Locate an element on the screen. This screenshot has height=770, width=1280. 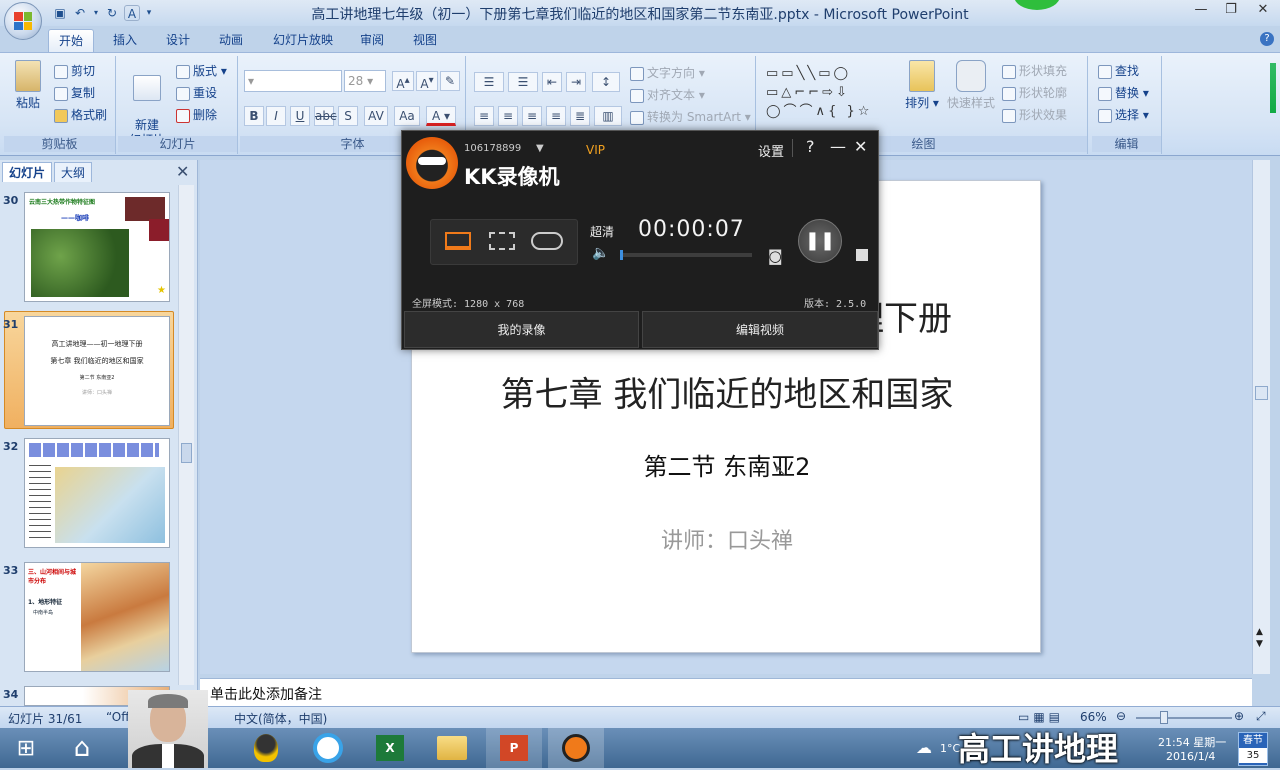
tab-home: 开始 is located at coordinates (71, 41).